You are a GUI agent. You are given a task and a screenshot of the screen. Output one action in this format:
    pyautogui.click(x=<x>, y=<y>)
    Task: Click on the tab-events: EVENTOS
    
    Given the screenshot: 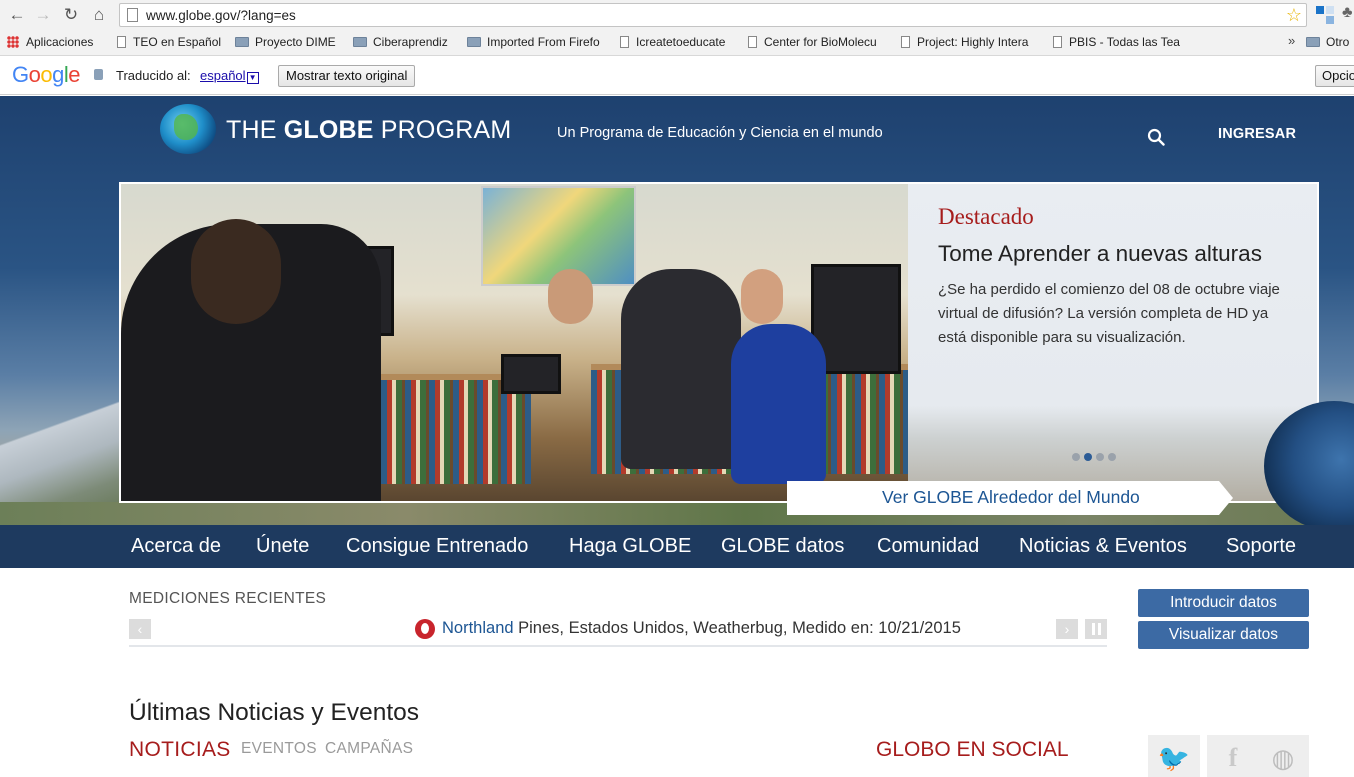 What is the action you would take?
    pyautogui.click(x=279, y=749)
    